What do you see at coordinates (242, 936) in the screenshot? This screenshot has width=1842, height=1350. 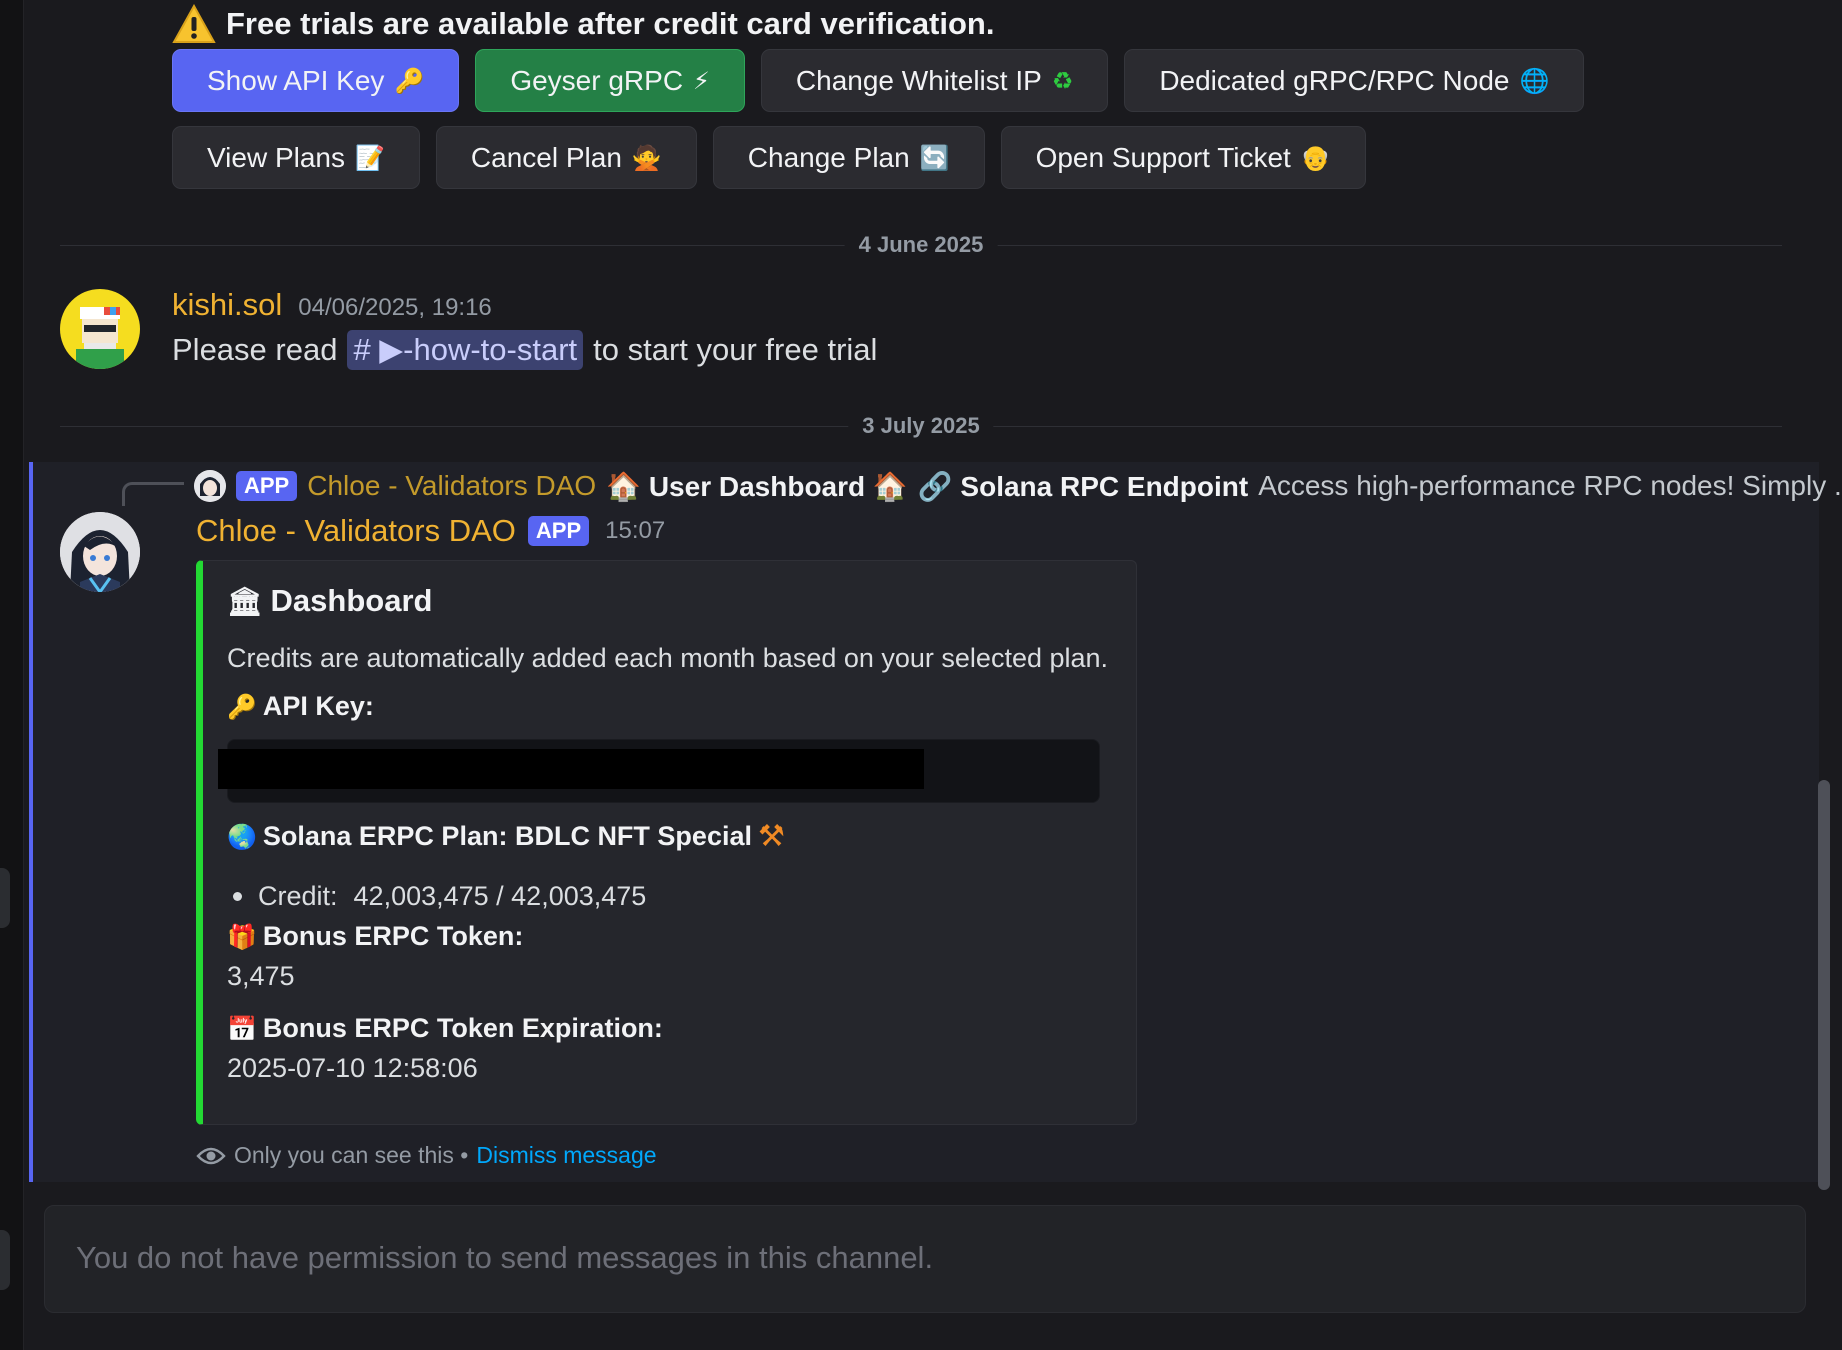 I see `gift-icon: 🎁` at bounding box center [242, 936].